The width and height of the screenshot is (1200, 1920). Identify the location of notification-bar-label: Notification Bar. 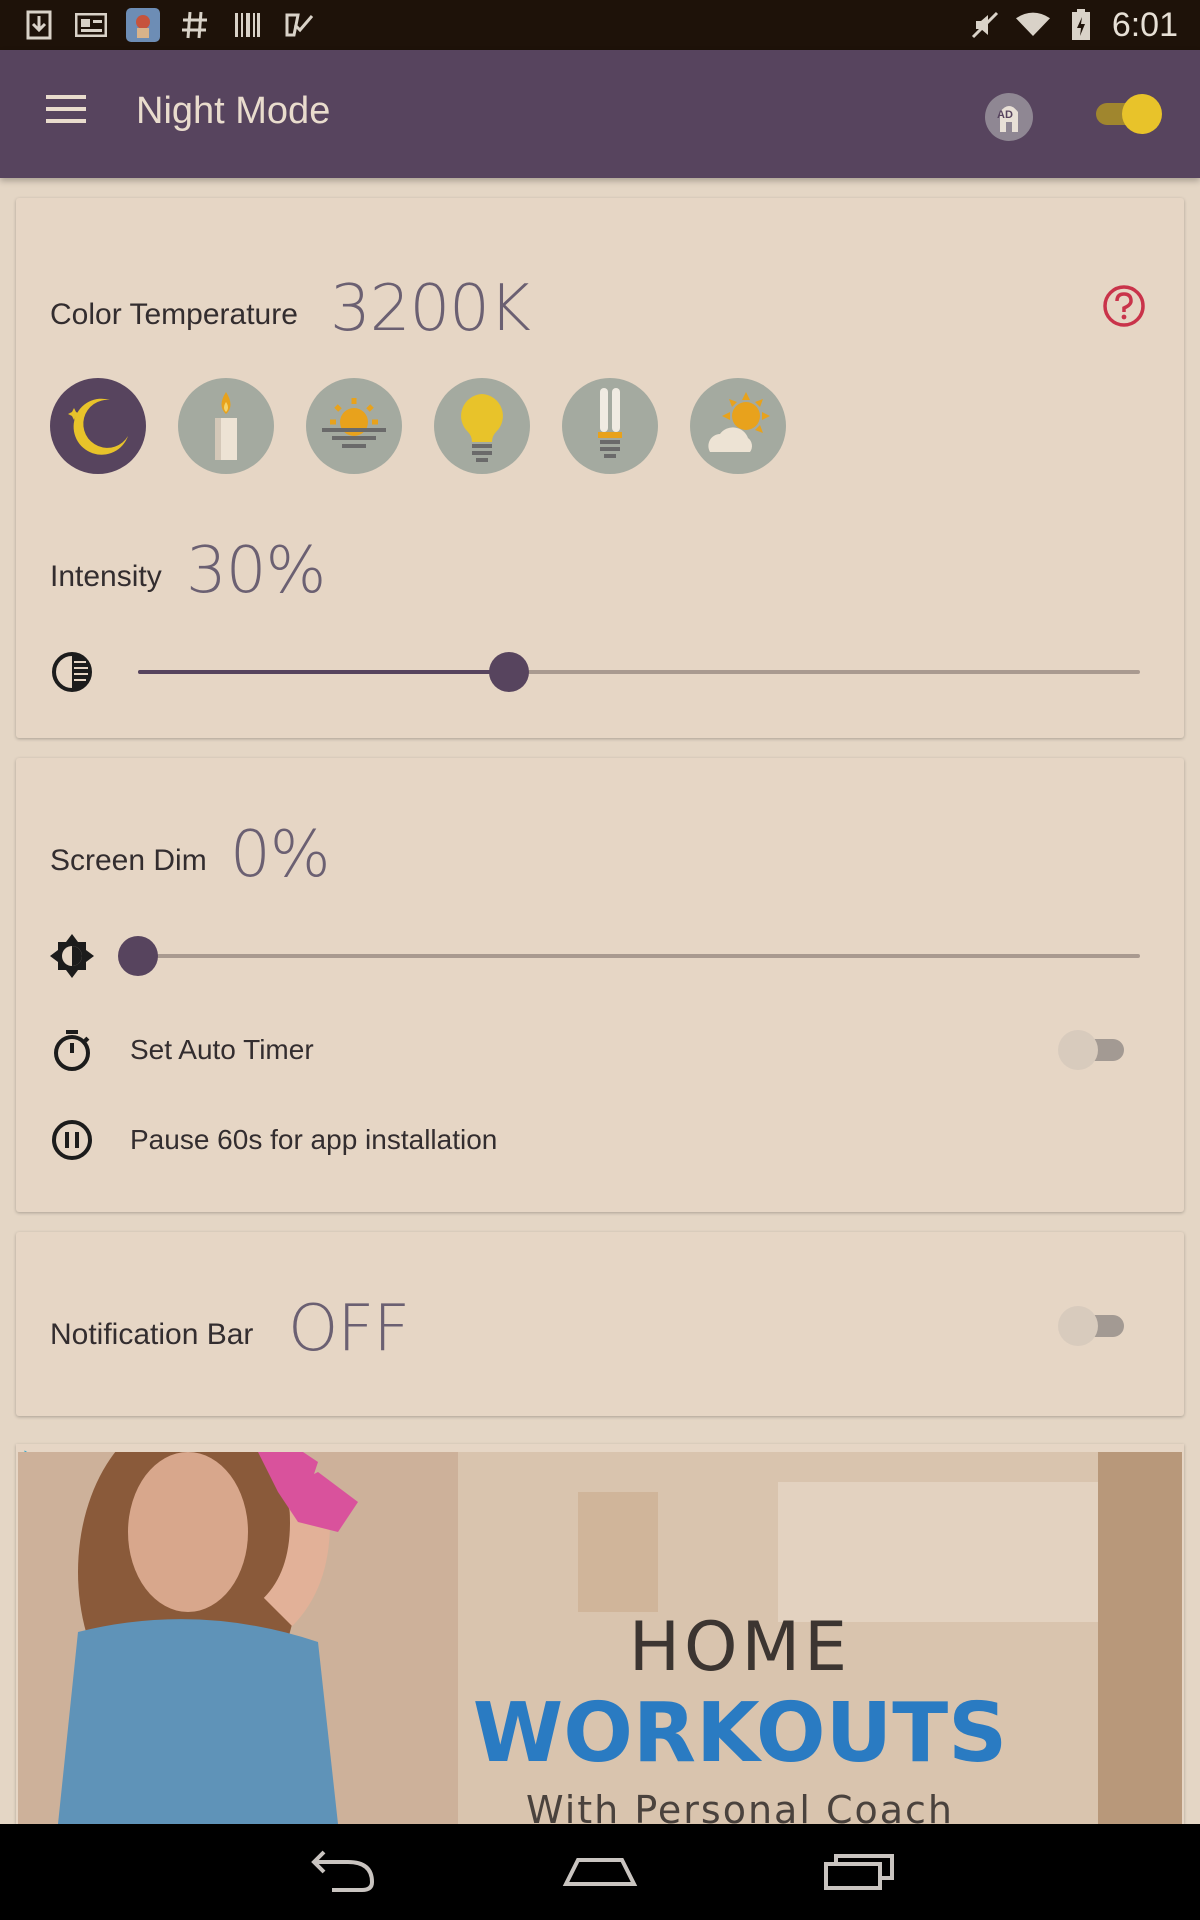
(152, 1334).